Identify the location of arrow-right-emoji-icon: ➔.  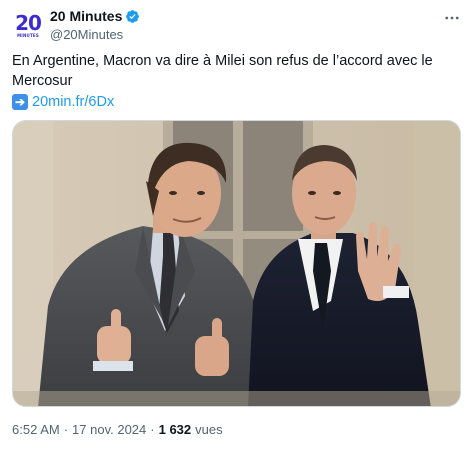
(20, 102).